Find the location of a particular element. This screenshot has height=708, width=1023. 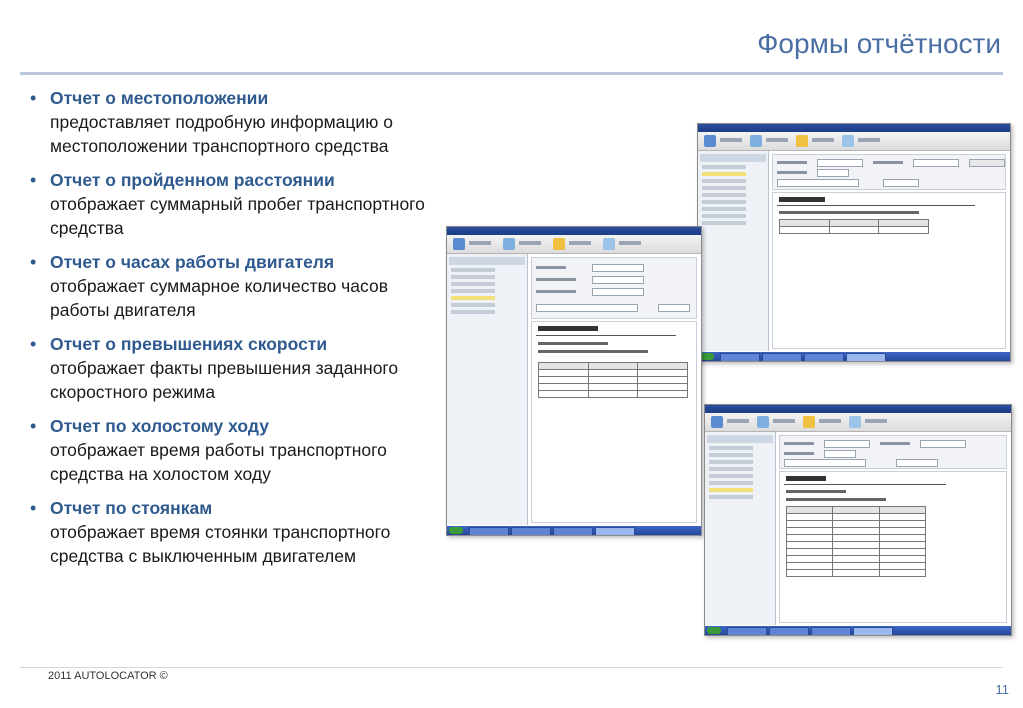

bullet-heading: Отчет по стоянкам is located at coordinates (131, 508).